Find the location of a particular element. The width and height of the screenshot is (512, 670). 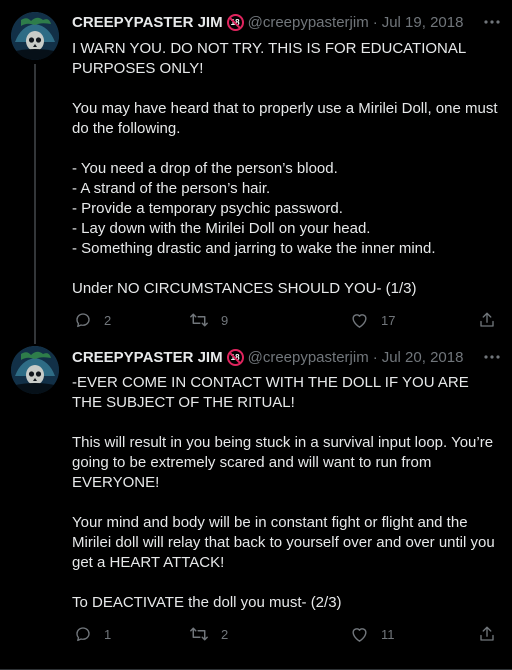

reply-count: 1 is located at coordinates (108, 634).